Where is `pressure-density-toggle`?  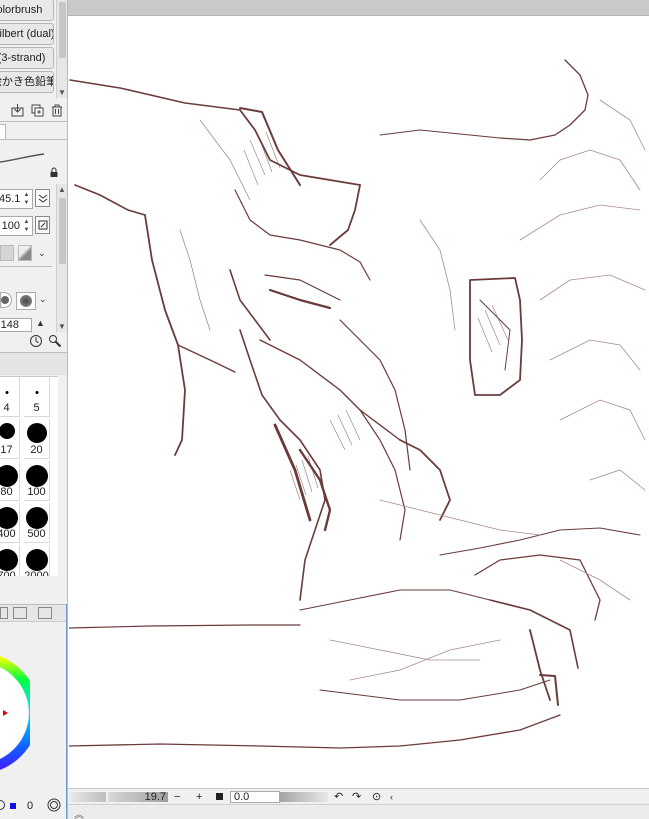 pressure-density-toggle is located at coordinates (42, 225).